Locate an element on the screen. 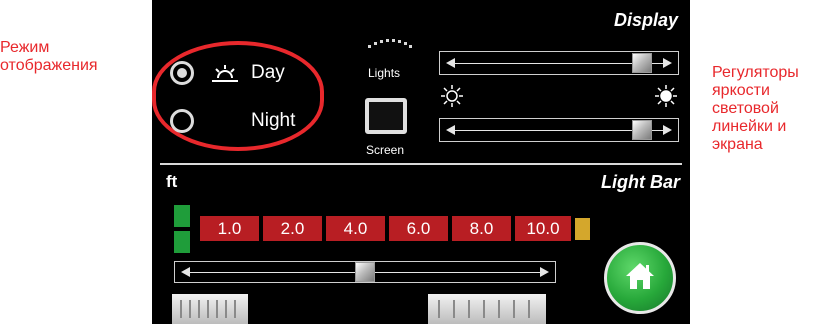 The width and height of the screenshot is (832, 324). unit-label: ft is located at coordinates (172, 181).